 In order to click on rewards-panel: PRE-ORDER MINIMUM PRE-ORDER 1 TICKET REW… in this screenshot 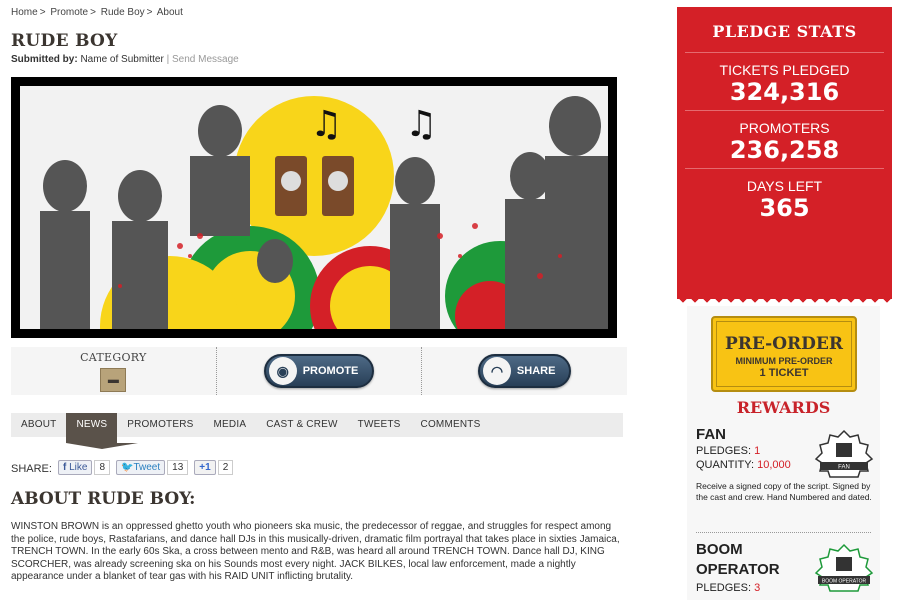, I will do `click(783, 453)`.